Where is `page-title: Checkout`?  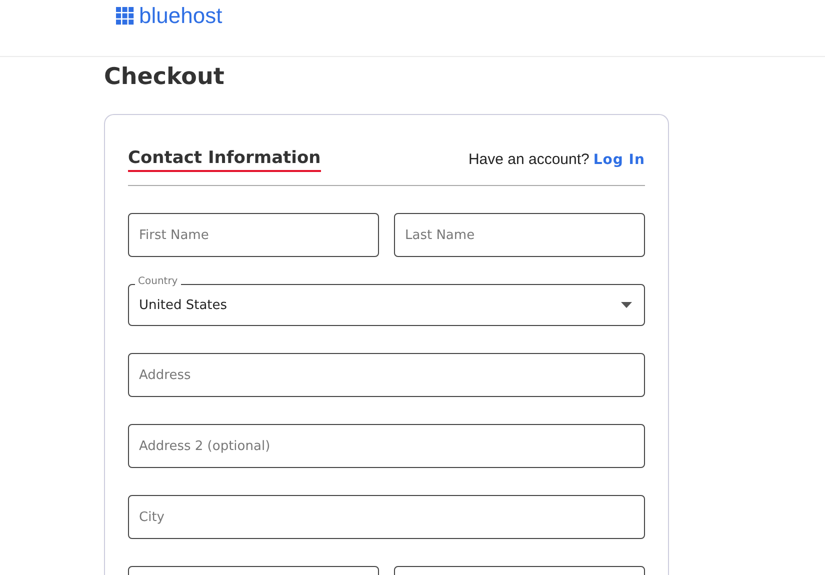 page-title: Checkout is located at coordinates (165, 77).